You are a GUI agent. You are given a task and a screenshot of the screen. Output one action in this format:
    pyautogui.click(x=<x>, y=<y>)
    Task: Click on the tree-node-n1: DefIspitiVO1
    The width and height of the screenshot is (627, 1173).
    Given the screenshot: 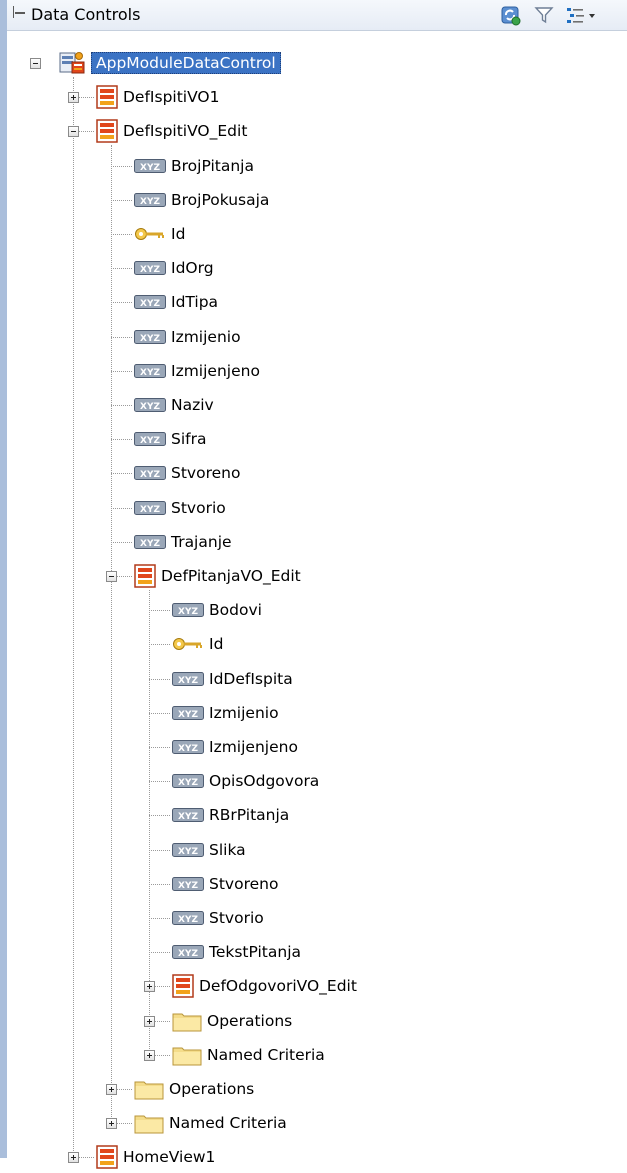 What is the action you would take?
    pyautogui.click(x=310, y=97)
    